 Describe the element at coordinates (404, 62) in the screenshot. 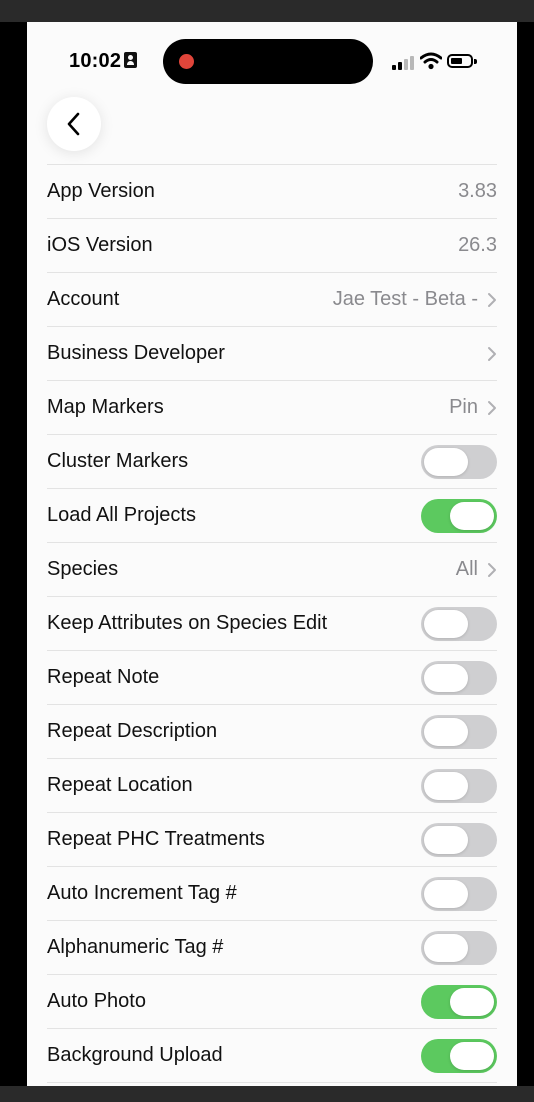

I see `cellular-signal-icon` at that location.